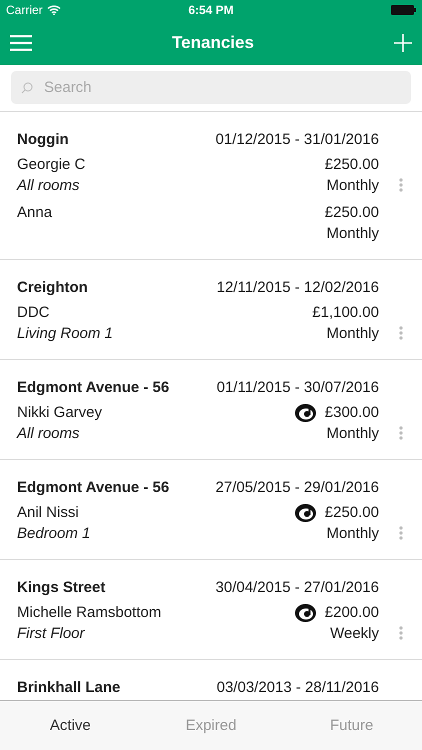  Describe the element at coordinates (89, 612) in the screenshot. I see `tenant-name: Michelle Ramsbottom` at that location.